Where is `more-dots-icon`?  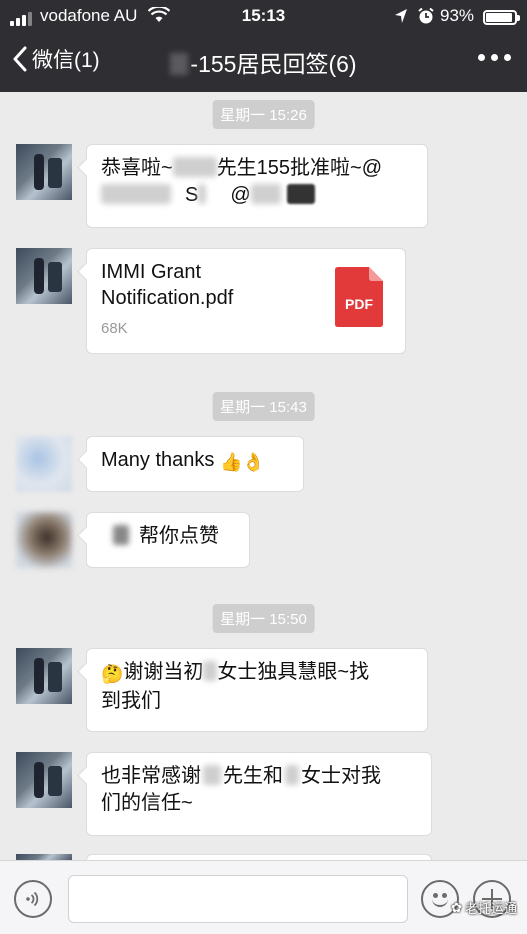 more-dots-icon is located at coordinates (494, 57).